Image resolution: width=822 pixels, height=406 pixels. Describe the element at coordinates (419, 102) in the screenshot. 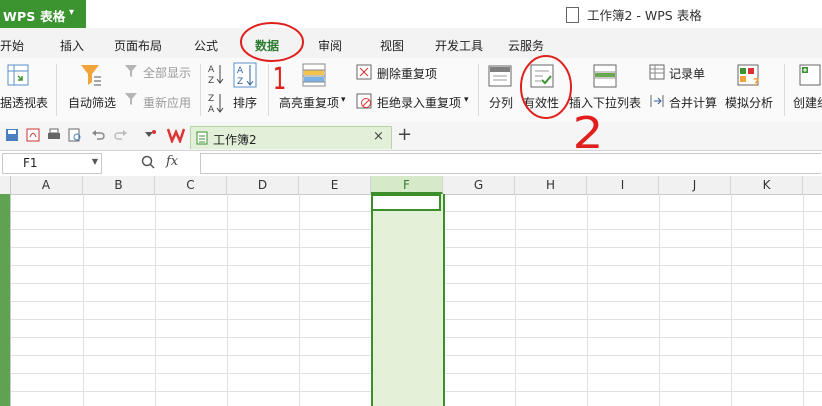

I see `reject-duplicates-button: 拒绝录入重复项` at that location.